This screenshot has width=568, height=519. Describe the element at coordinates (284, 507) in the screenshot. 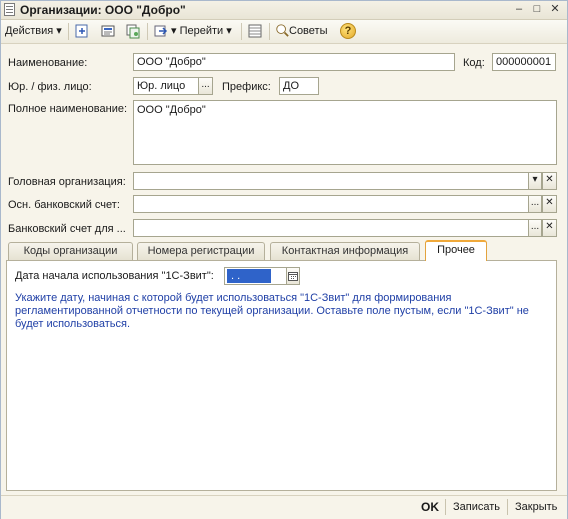

I see `bottom-bar: OK Записать Закрыть` at that location.